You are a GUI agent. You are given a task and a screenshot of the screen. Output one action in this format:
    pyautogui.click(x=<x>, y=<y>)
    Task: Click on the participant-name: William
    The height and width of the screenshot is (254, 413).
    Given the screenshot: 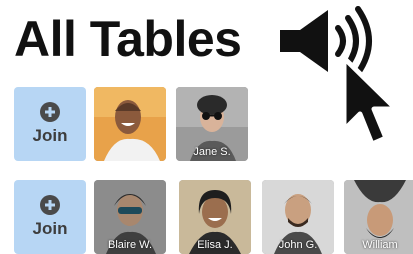 What is the action you would take?
    pyautogui.click(x=380, y=245)
    